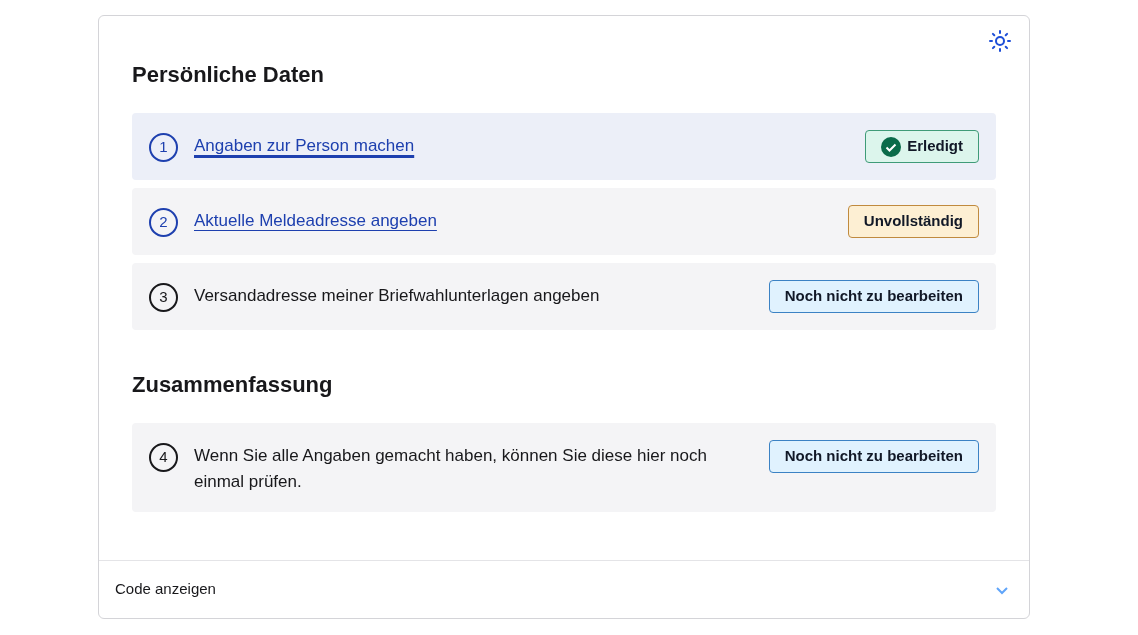 The height and width of the screenshot is (635, 1138). Describe the element at coordinates (922, 146) in the screenshot. I see `status-badge: Erledigt` at that location.